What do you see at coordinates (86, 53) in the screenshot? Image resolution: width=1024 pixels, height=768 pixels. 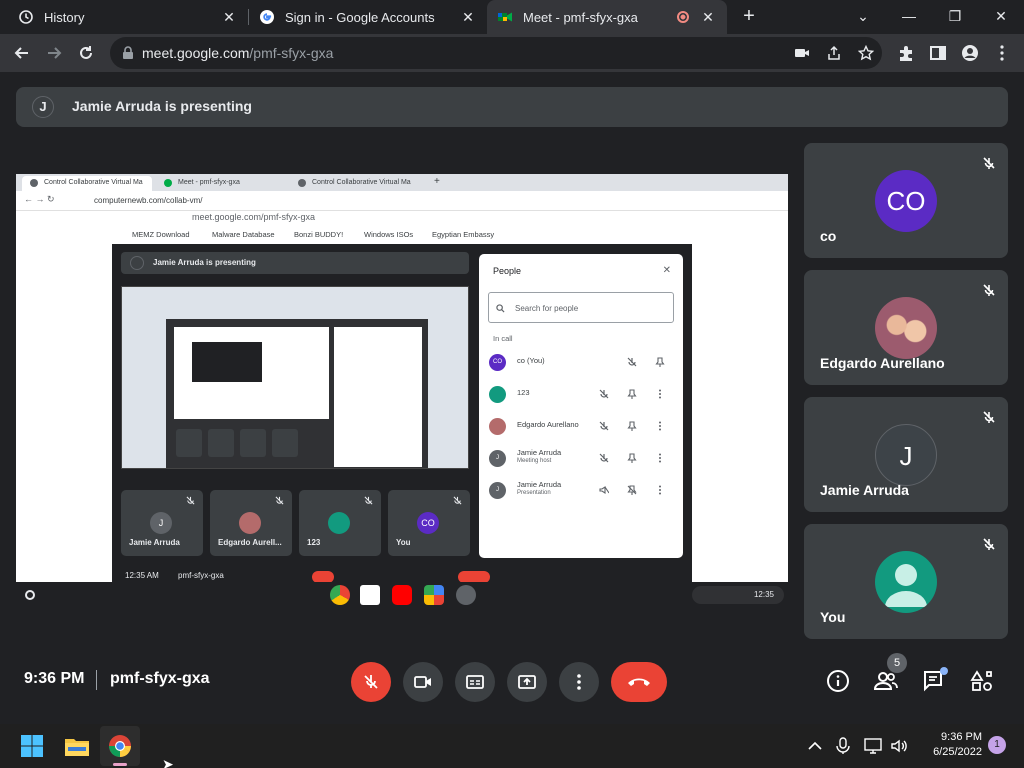 I see `reload-icon` at bounding box center [86, 53].